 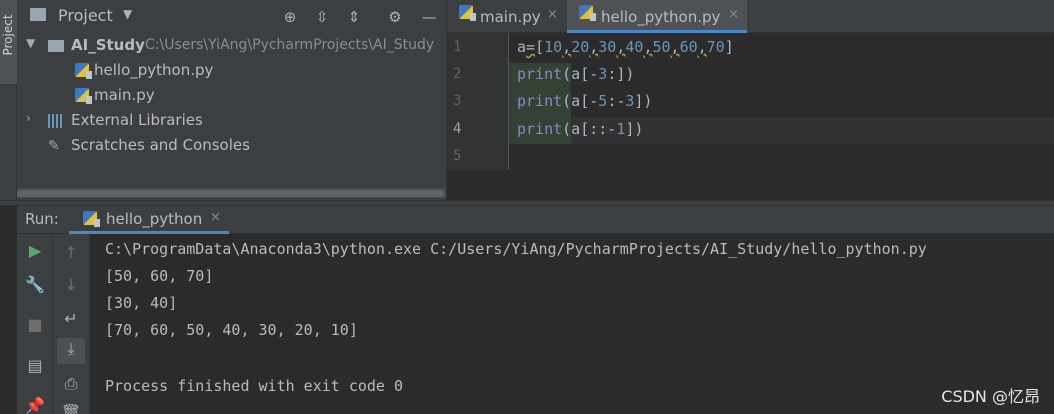 I want to click on project-view-title: Project, so click(x=85, y=15).